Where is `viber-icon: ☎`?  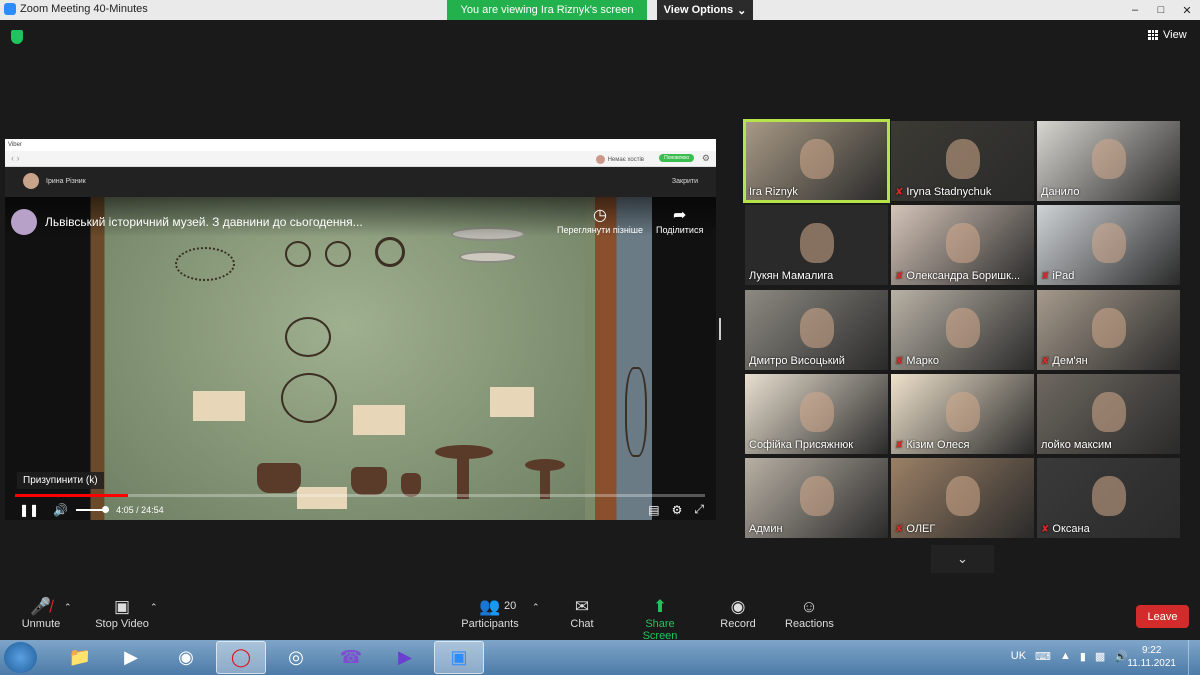
viber-icon: ☎ is located at coordinates (351, 657).